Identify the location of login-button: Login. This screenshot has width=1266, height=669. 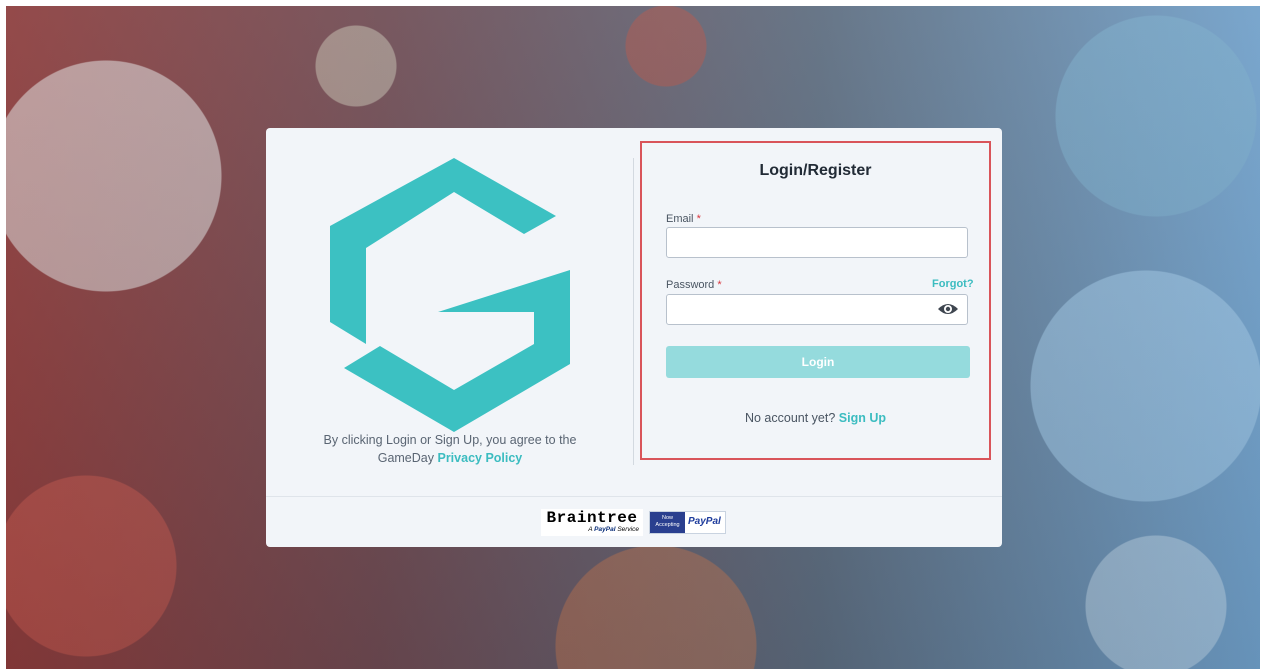
(818, 362).